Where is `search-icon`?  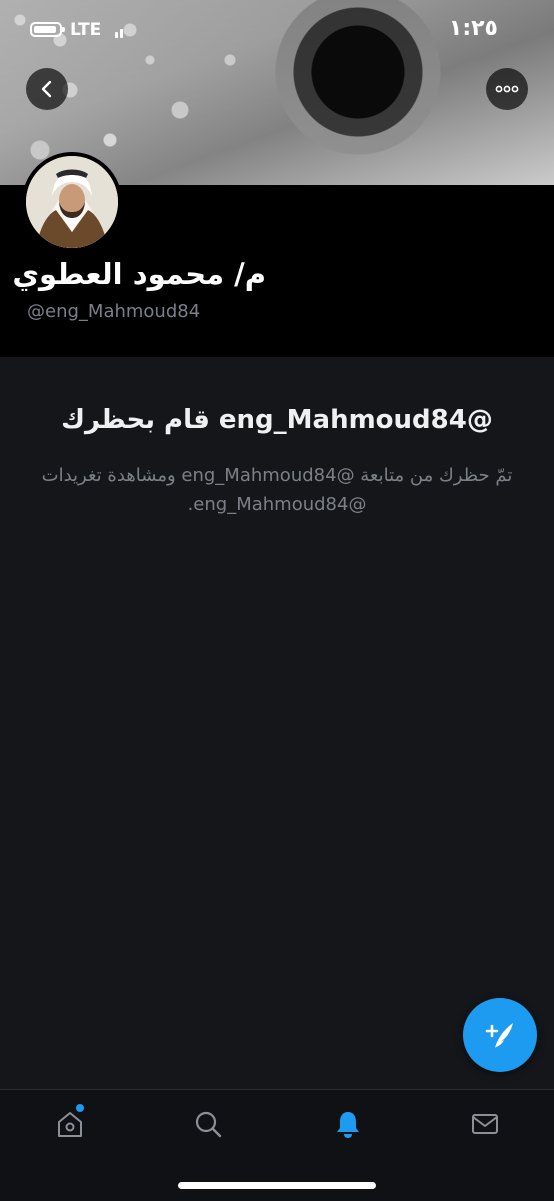 search-icon is located at coordinates (208, 1124).